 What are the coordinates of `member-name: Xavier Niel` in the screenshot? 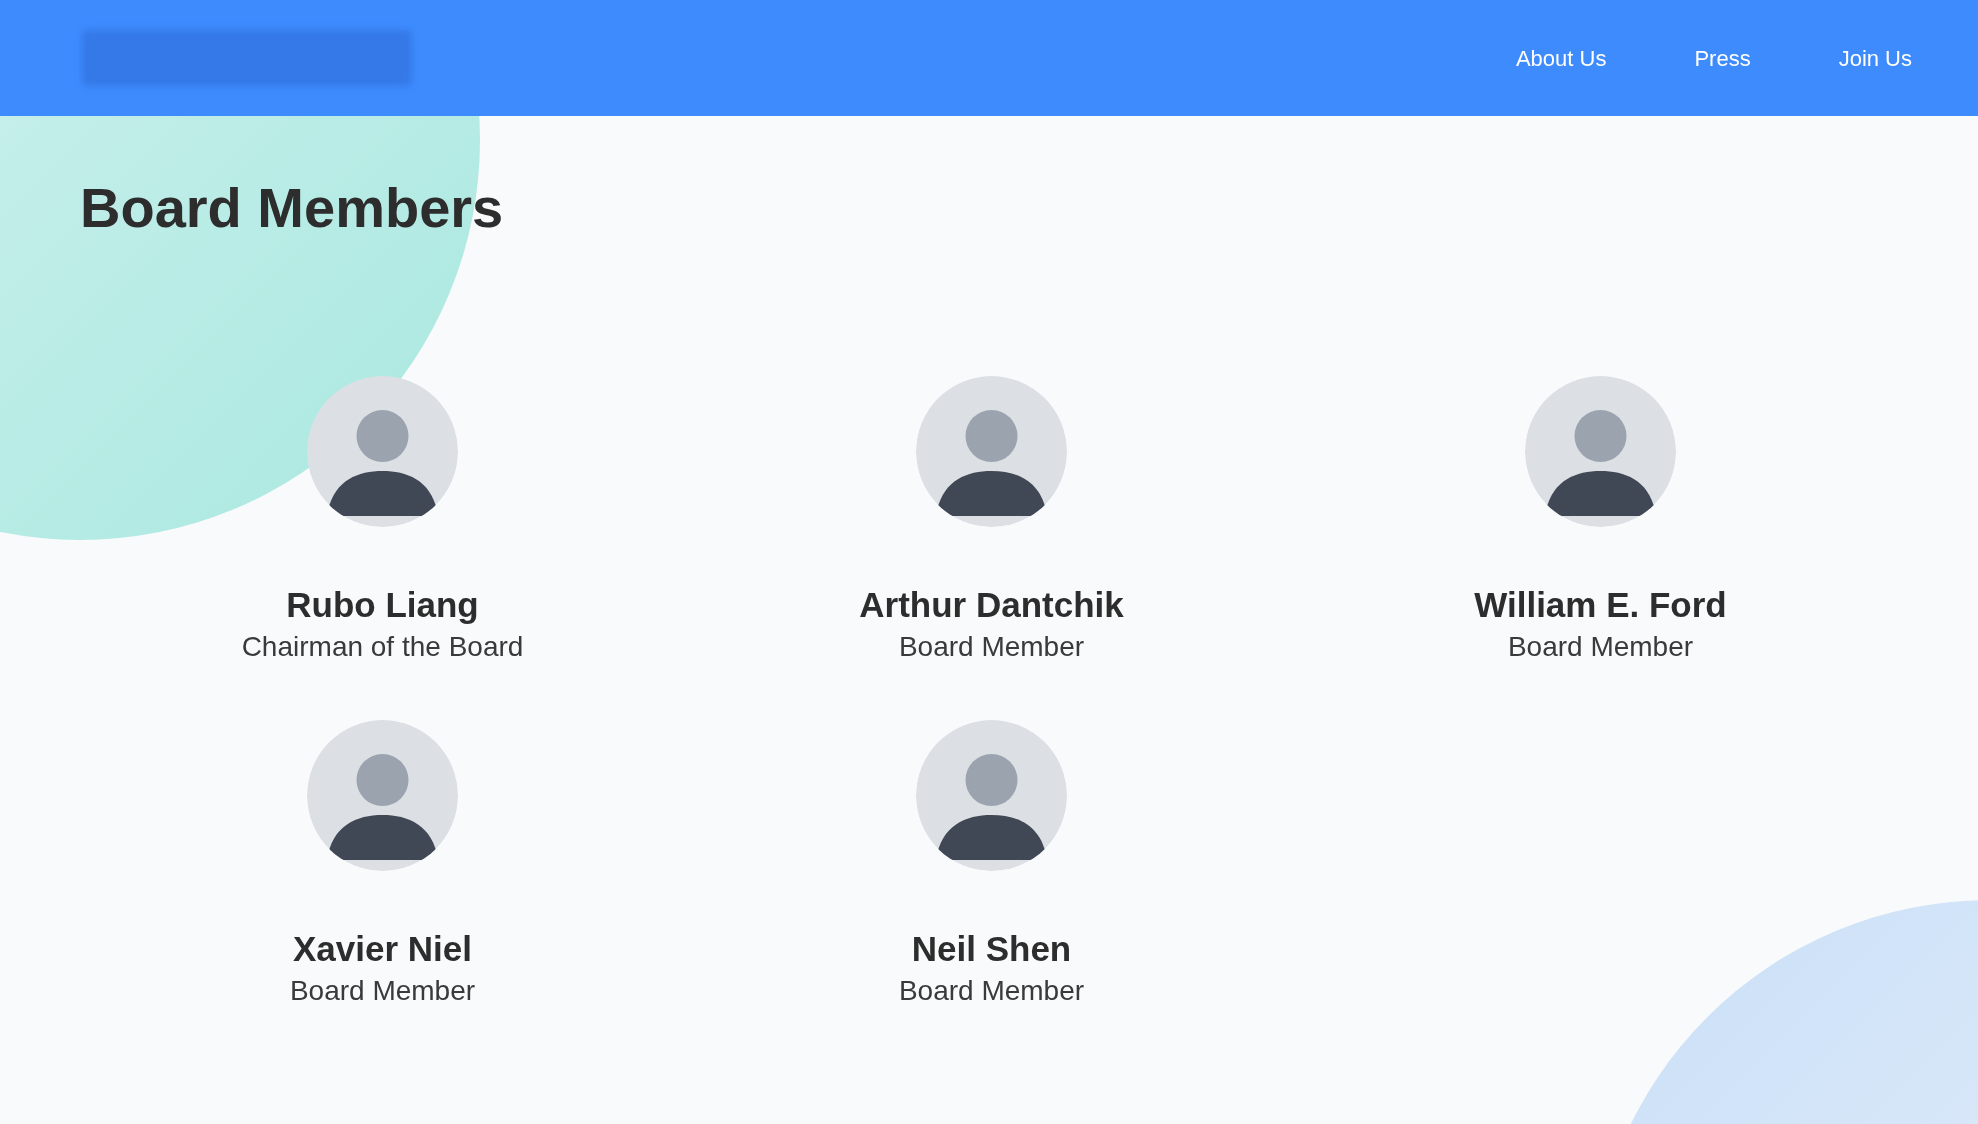 It's located at (382, 948).